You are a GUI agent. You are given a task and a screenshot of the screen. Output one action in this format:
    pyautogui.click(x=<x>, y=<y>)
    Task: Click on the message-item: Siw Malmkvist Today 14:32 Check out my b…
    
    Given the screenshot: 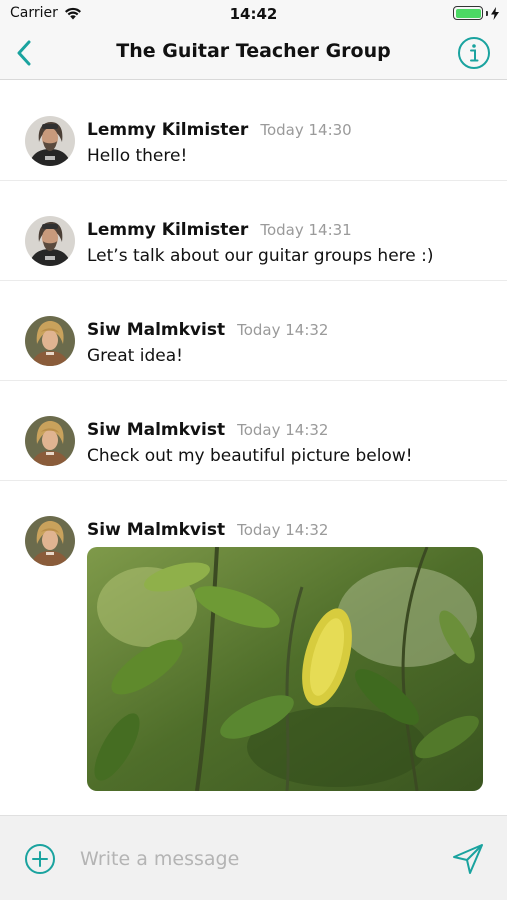 What is the action you would take?
    pyautogui.click(x=253, y=431)
    